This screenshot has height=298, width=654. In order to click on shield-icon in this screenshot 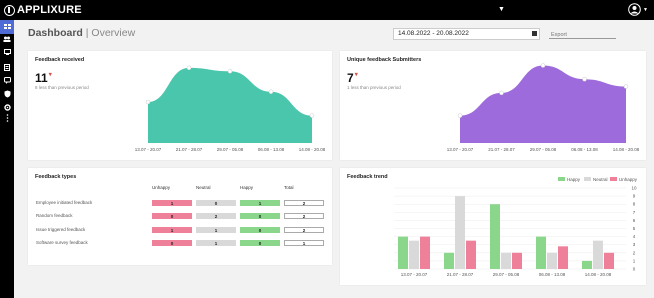, I will do `click(7, 94)`.